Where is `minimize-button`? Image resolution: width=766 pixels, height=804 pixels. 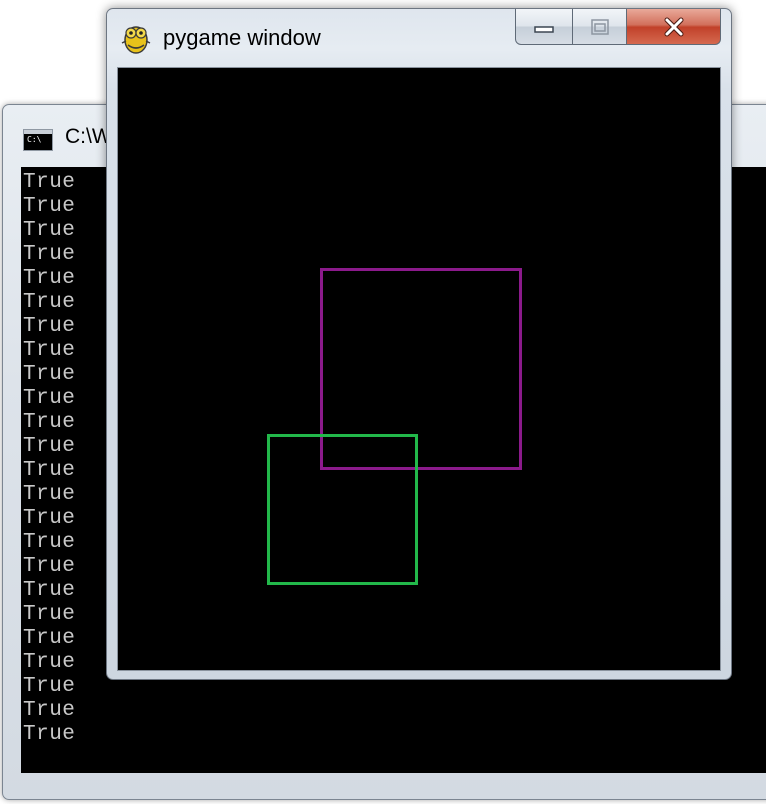 minimize-button is located at coordinates (544, 27).